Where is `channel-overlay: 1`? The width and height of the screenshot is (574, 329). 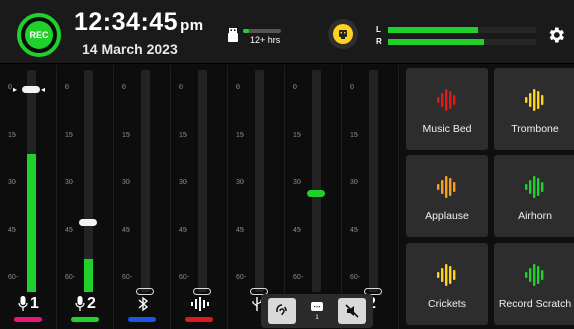 channel-overlay: 1 is located at coordinates (317, 311).